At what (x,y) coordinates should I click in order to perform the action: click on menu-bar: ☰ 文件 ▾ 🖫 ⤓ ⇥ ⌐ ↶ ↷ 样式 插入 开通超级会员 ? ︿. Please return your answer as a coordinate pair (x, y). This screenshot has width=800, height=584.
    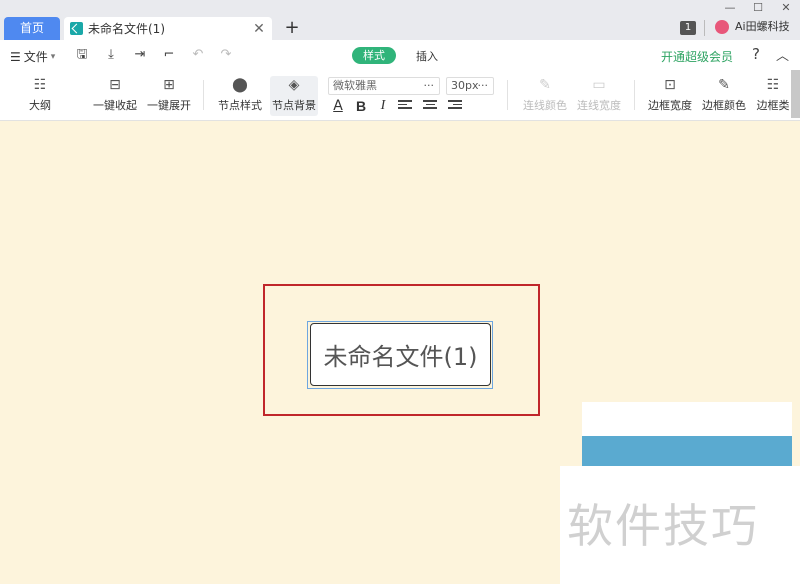
    Looking at the image, I should click on (400, 55).